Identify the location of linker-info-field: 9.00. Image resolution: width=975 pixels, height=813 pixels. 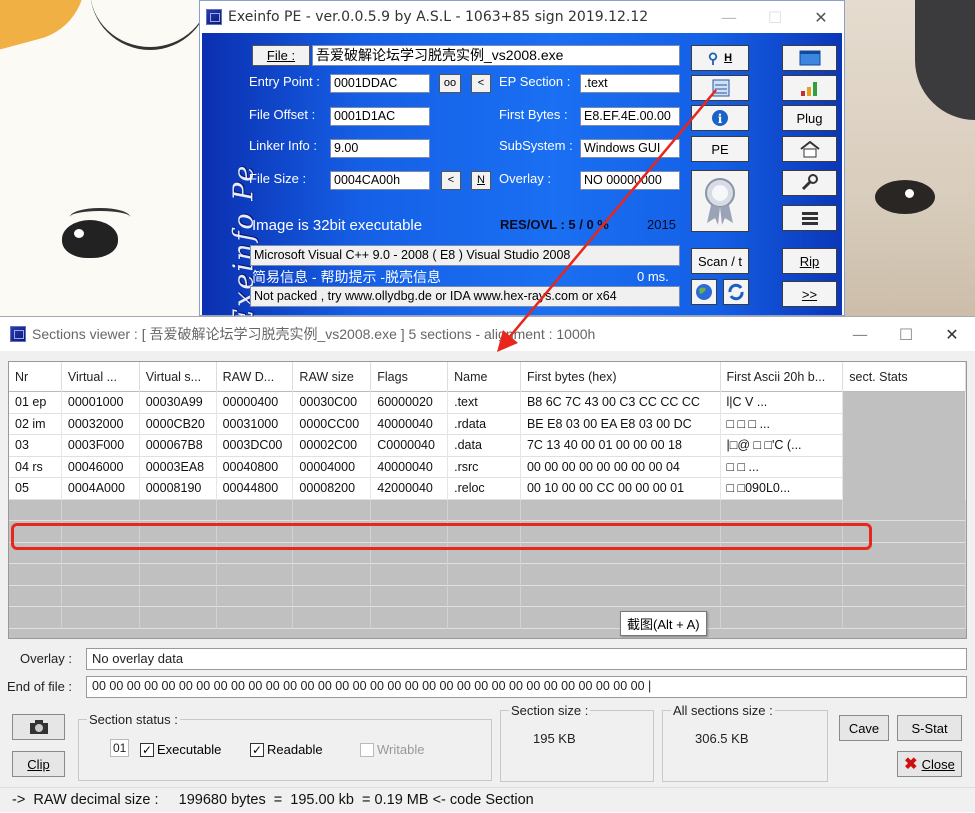
(380, 148).